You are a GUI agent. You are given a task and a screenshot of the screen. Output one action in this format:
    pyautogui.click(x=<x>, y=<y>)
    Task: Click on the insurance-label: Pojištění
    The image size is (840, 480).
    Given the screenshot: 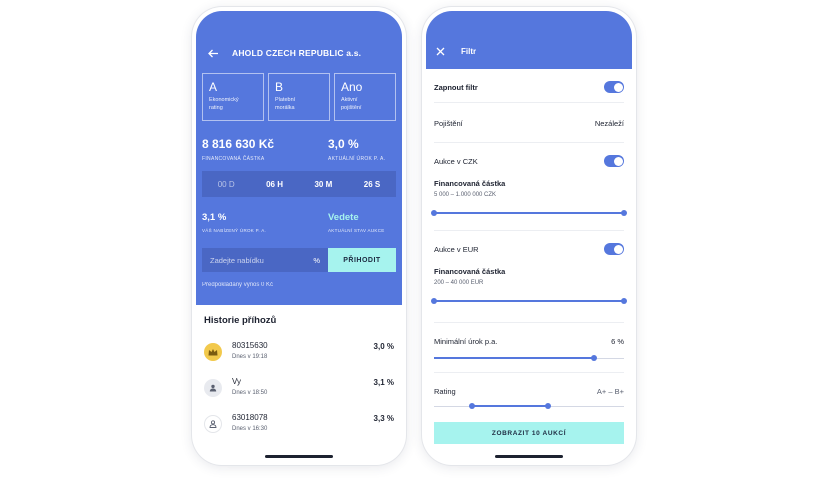 What is the action you would take?
    pyautogui.click(x=448, y=123)
    